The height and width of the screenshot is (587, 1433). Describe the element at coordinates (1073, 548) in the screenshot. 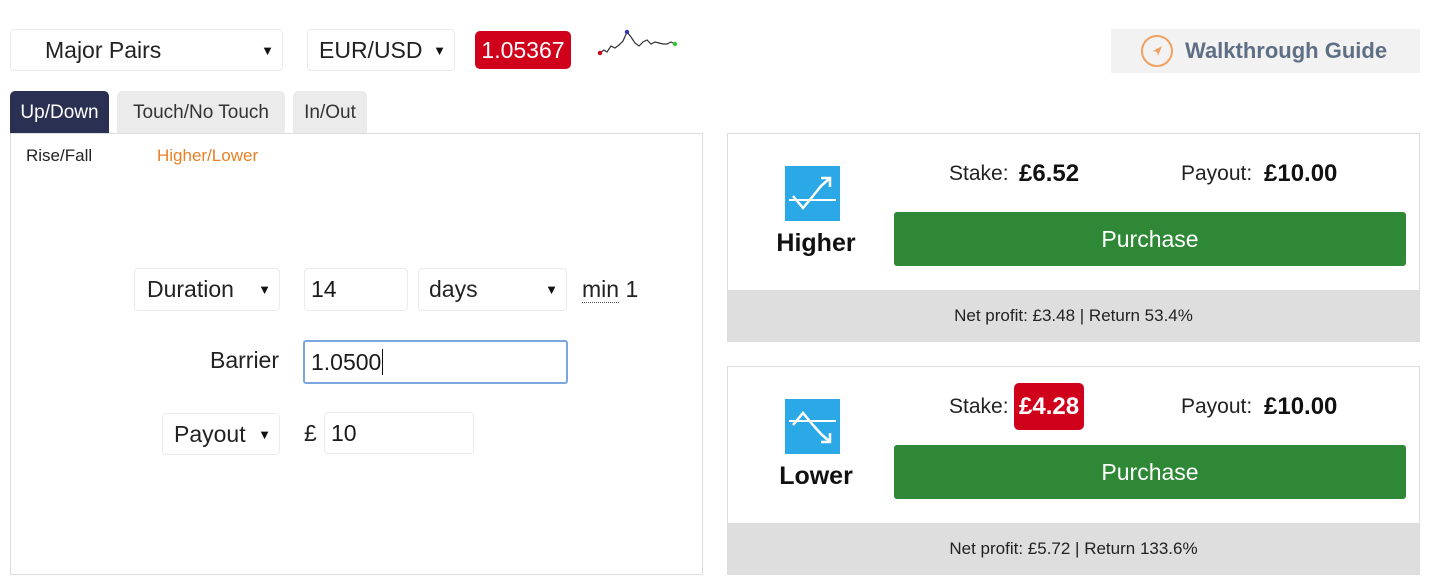

I see `contract-summary: Net profit: £5.72 | Return 133.6%` at that location.